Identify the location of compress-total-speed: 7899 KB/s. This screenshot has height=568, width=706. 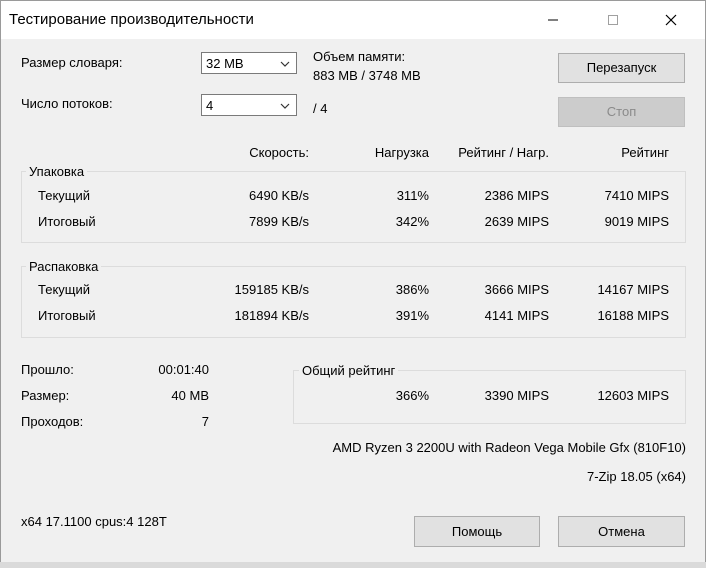
(279, 221).